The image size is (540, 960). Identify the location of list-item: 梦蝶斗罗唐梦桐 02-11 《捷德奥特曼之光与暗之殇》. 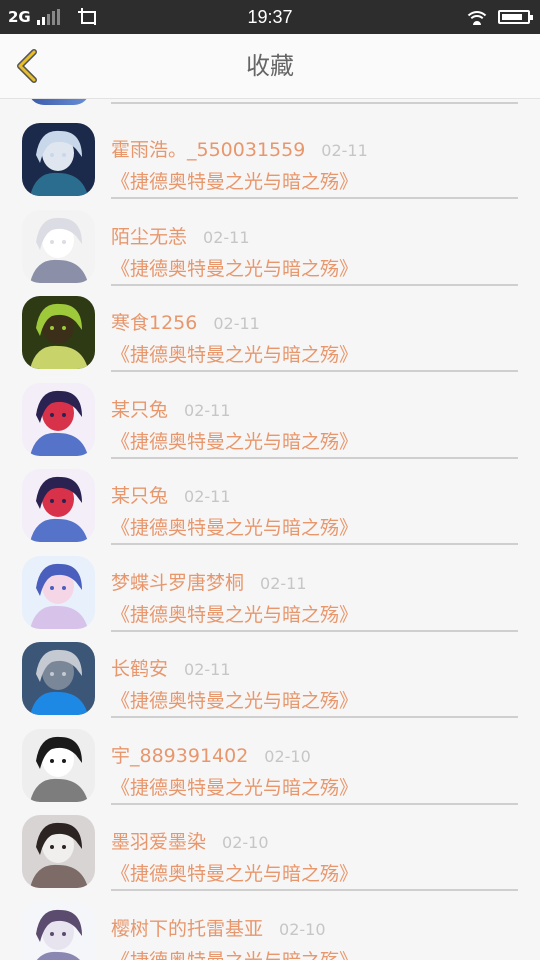
(270, 586).